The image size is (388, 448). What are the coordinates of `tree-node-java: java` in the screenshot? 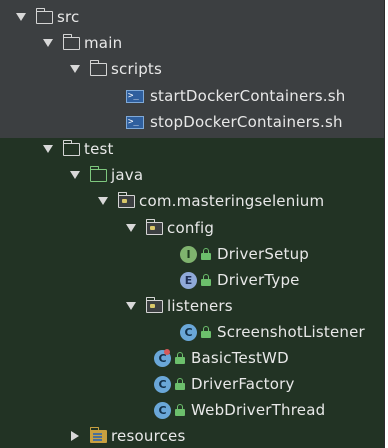 It's located at (194, 175).